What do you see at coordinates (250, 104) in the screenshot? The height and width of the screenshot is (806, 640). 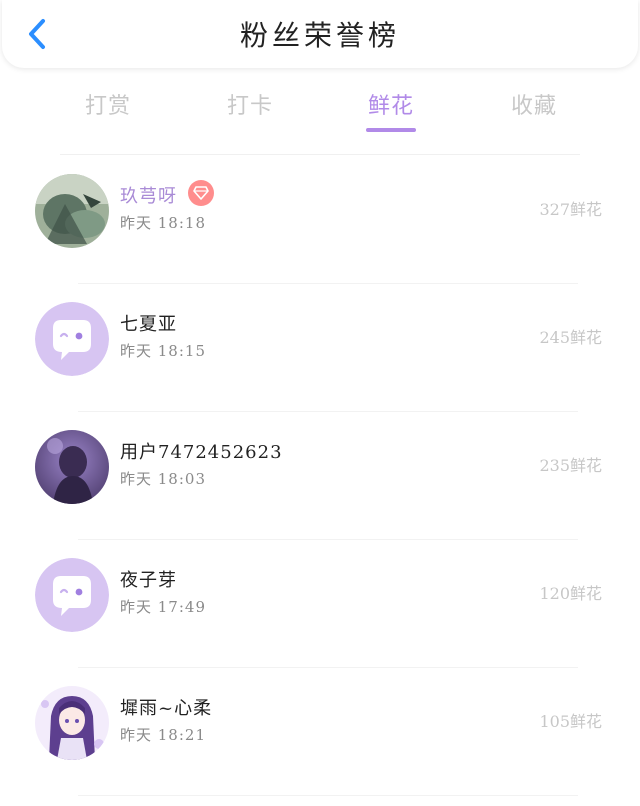 I see `tab-checkin: 打卡` at bounding box center [250, 104].